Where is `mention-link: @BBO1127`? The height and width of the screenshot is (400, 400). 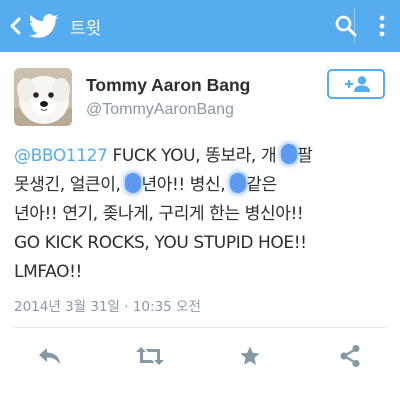
mention-link: @BBO1127 is located at coordinates (61, 156).